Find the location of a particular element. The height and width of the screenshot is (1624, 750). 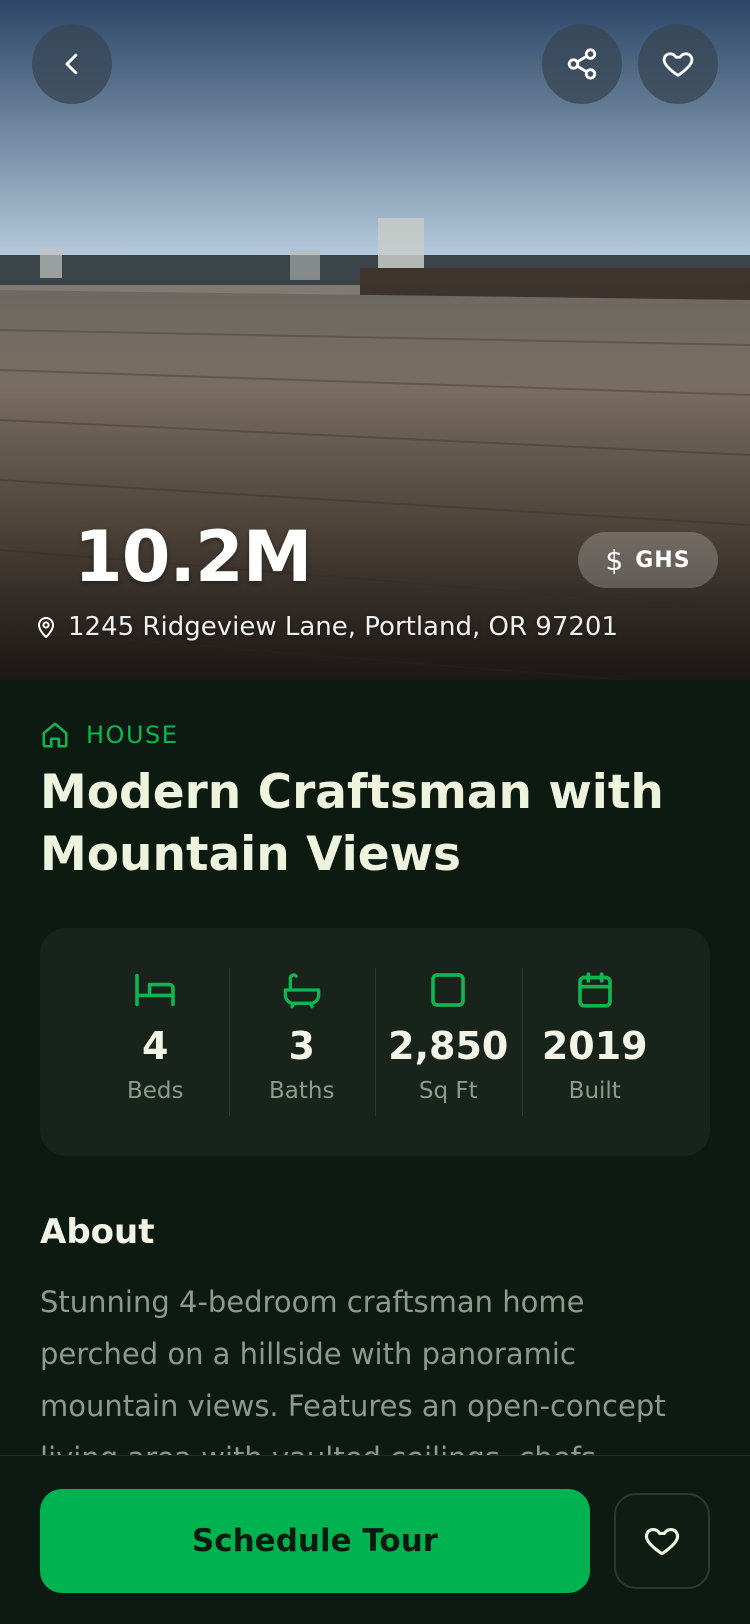

stat-built: 2019 Built is located at coordinates (595, 1043).